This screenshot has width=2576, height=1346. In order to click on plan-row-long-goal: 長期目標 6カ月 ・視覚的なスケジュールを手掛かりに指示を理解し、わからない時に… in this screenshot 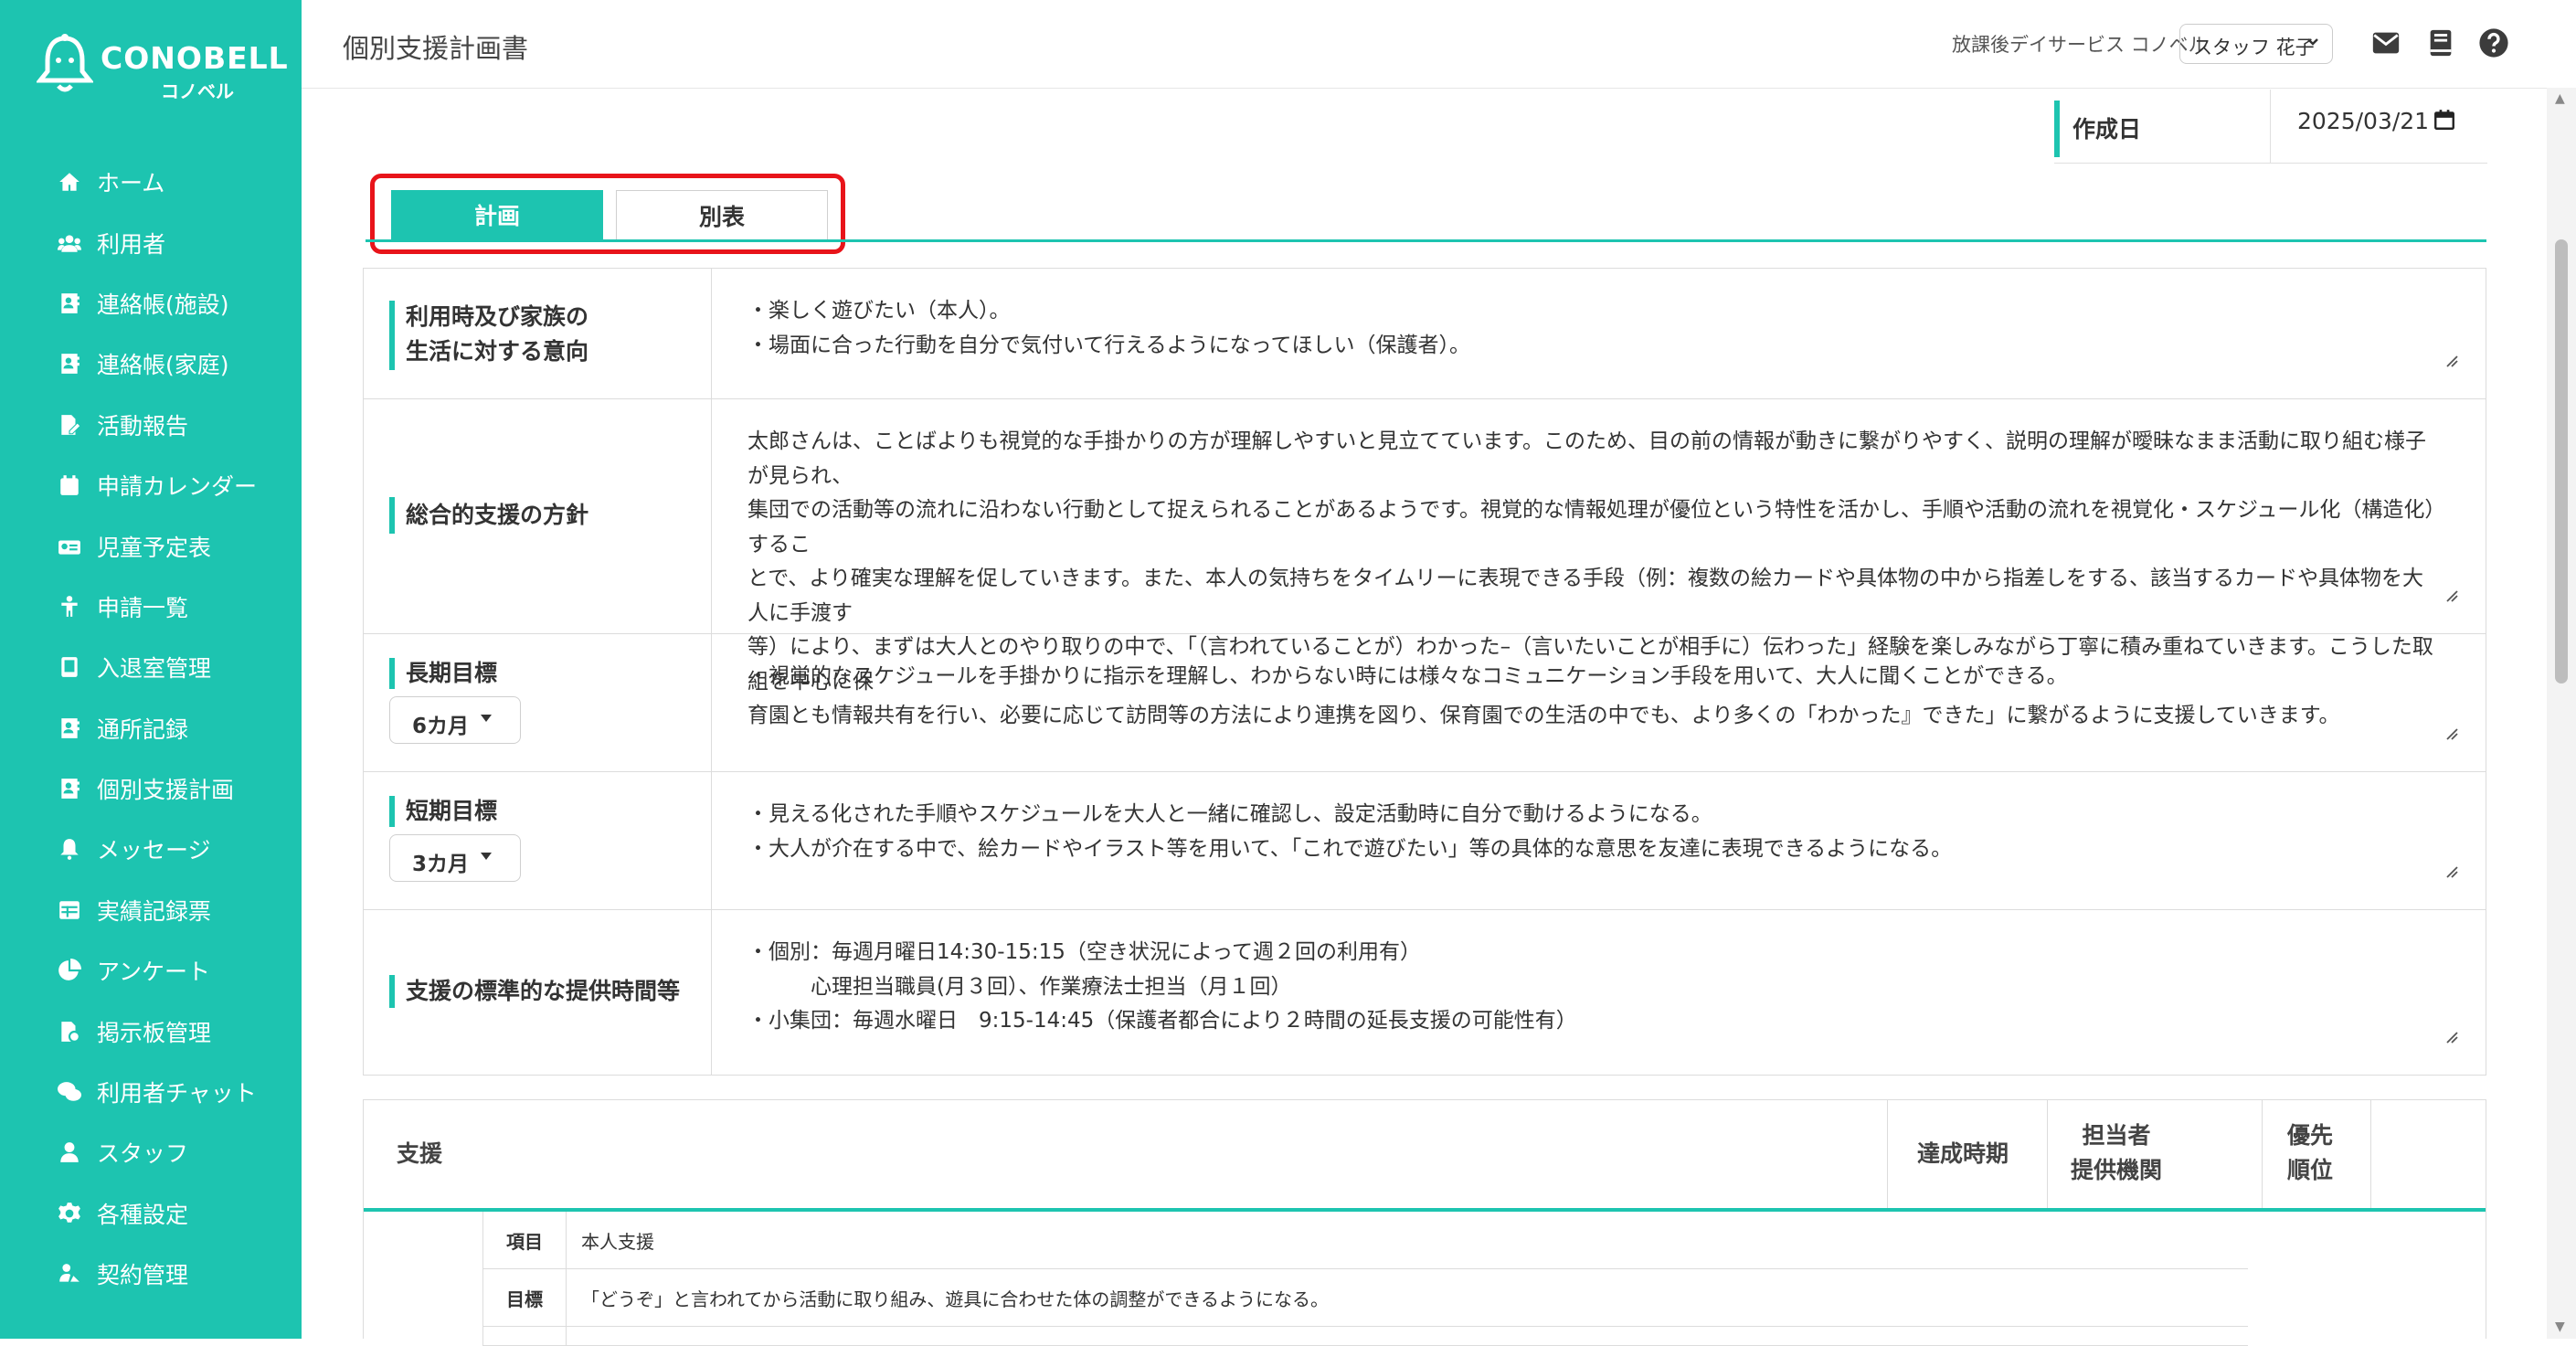, I will do `click(1424, 703)`.